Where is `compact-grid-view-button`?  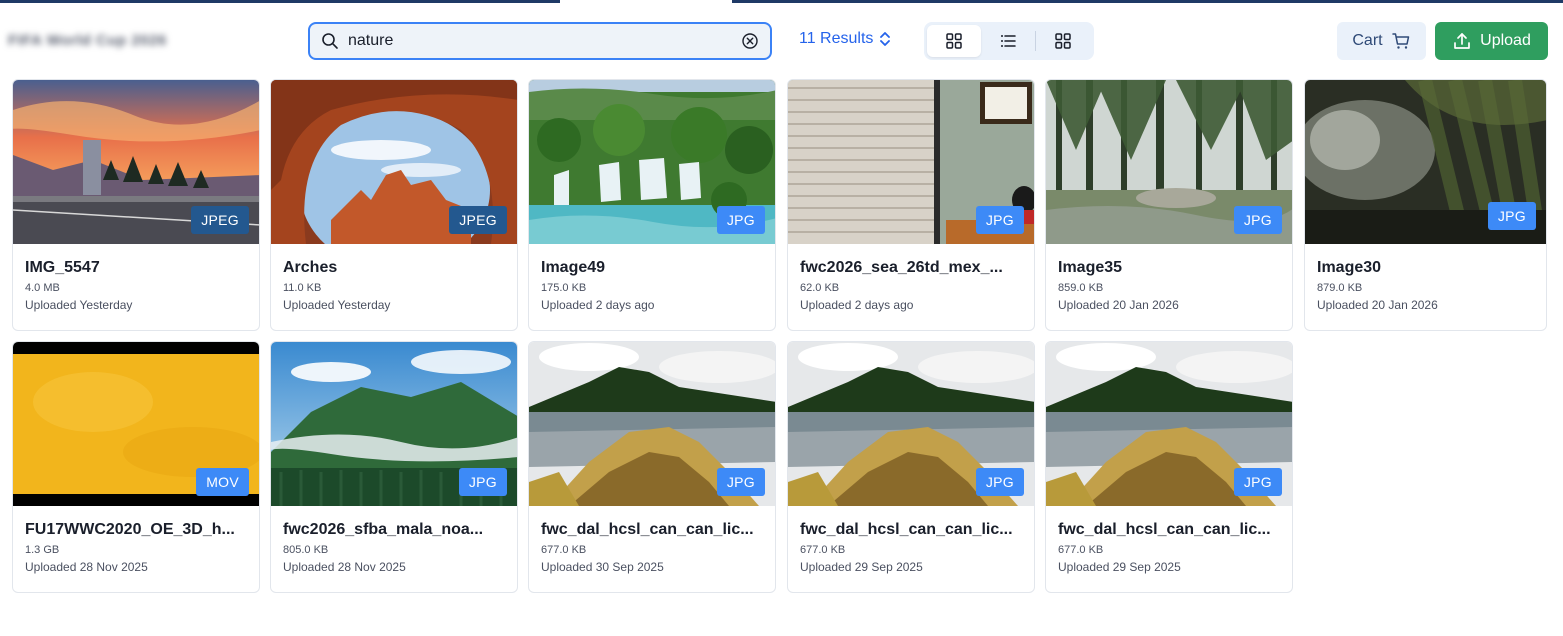
compact-grid-view-button is located at coordinates (1063, 41).